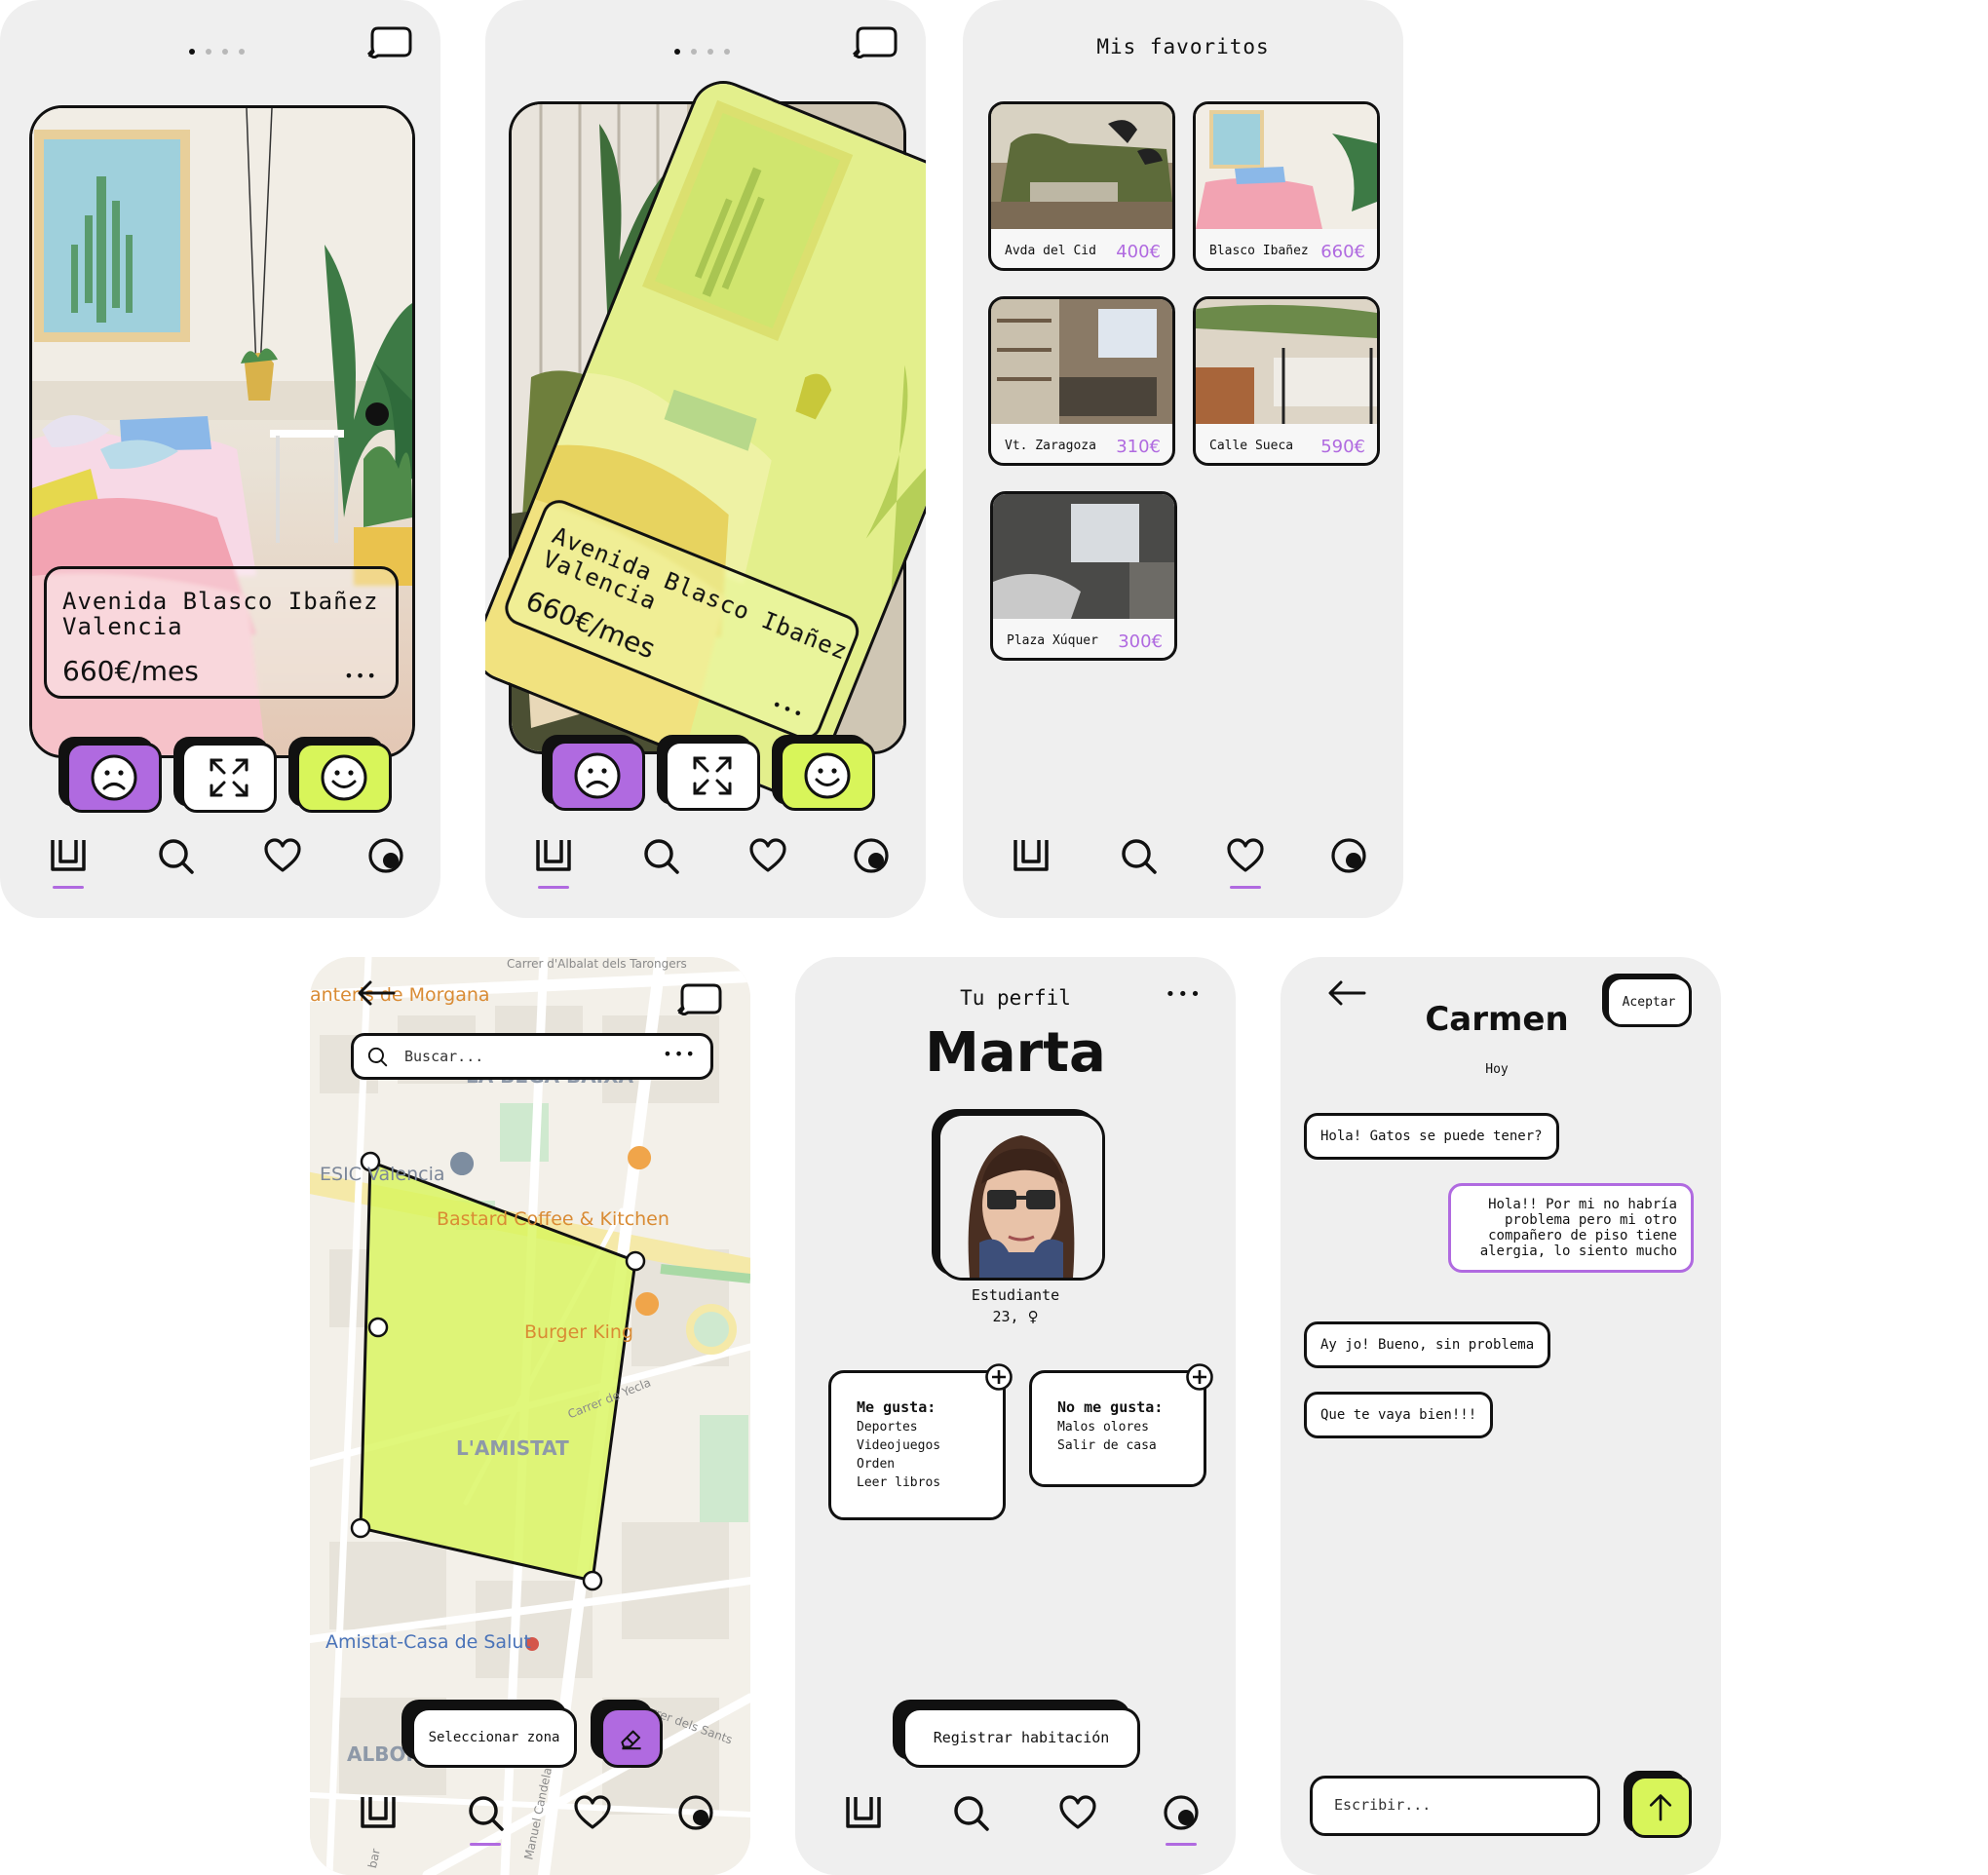 The width and height of the screenshot is (1988, 1875). Describe the element at coordinates (887, 1427) in the screenshot. I see `like-item: Deportes` at that location.